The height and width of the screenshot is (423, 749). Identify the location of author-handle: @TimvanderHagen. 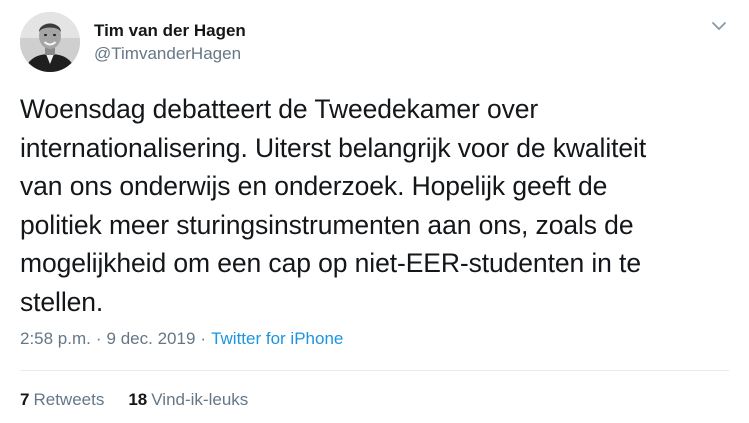
(170, 54).